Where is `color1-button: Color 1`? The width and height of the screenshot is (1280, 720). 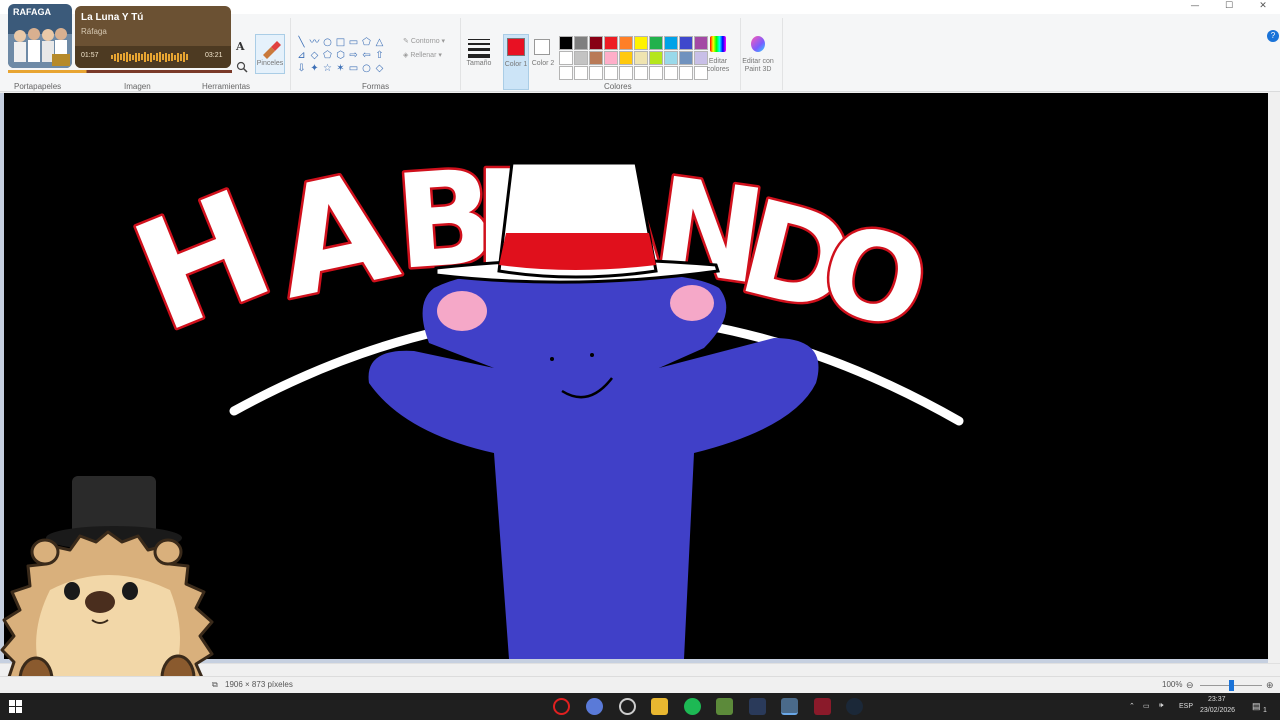 color1-button: Color 1 is located at coordinates (516, 62).